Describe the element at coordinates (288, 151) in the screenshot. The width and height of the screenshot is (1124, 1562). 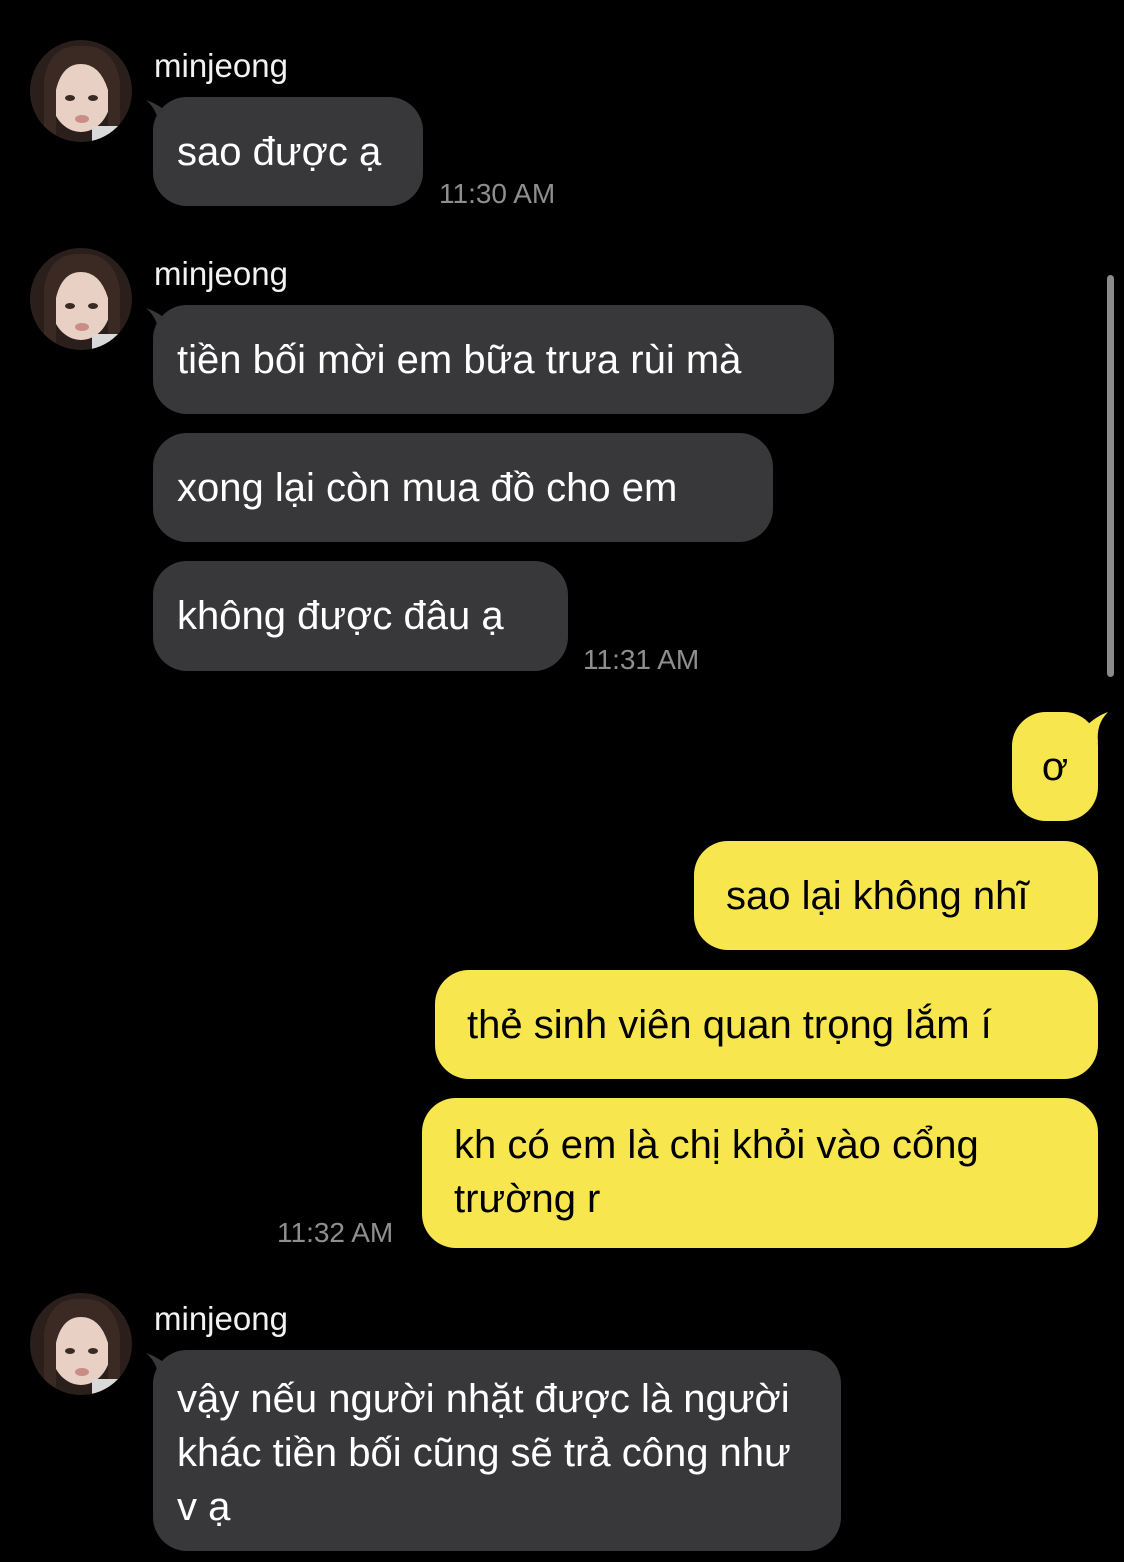
I see `message-bubble: sao được ạ` at that location.